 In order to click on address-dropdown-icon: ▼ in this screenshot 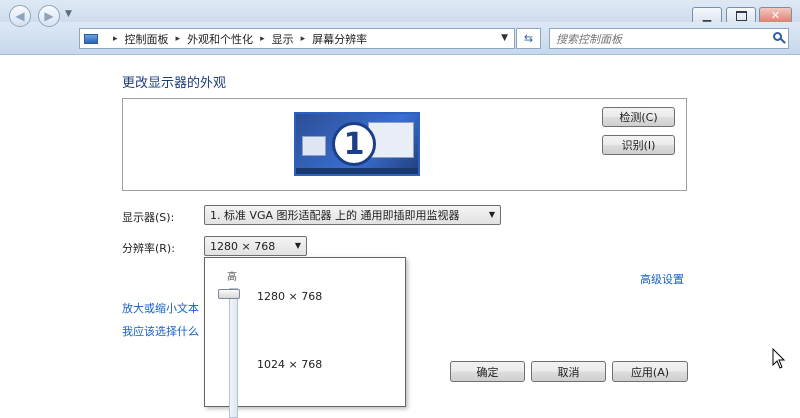, I will do `click(504, 38)`.